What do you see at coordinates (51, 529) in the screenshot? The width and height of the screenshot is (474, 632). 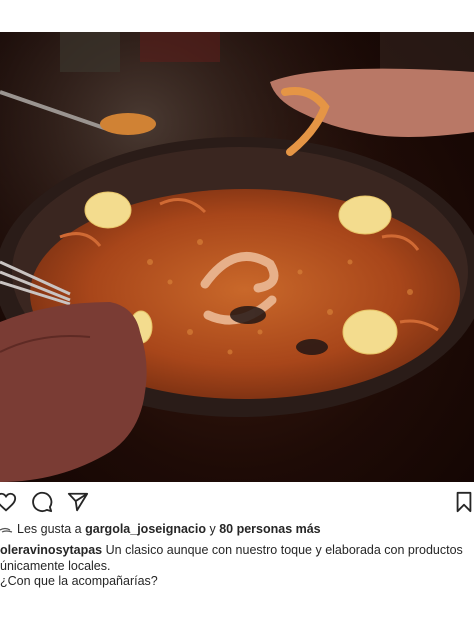 I see `likes-prefix: Les gusta a` at bounding box center [51, 529].